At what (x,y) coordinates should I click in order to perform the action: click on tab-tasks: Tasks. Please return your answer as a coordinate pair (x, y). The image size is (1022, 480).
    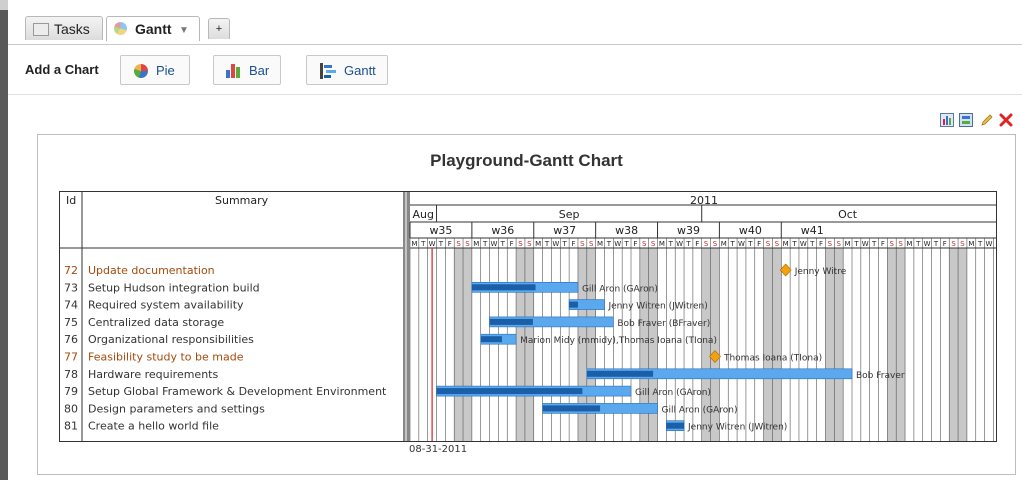
    Looking at the image, I should click on (64, 28).